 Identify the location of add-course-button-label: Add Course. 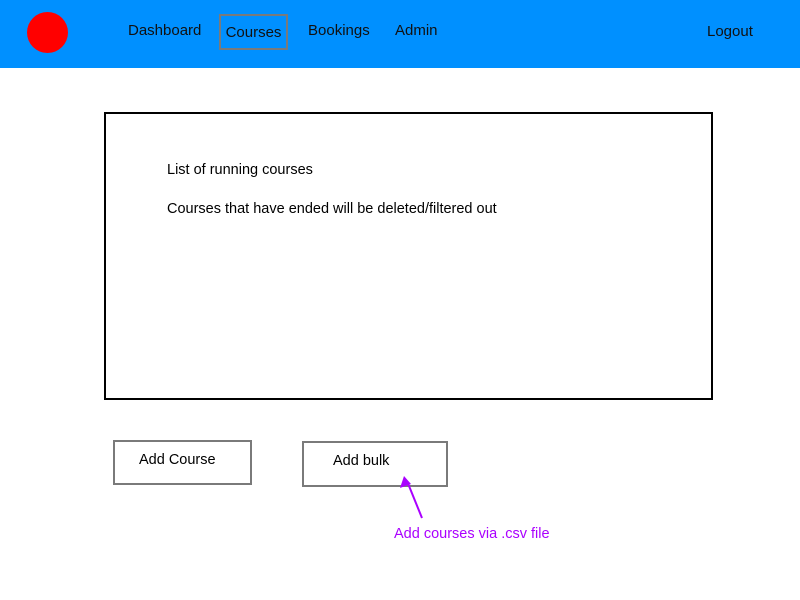
(177, 460).